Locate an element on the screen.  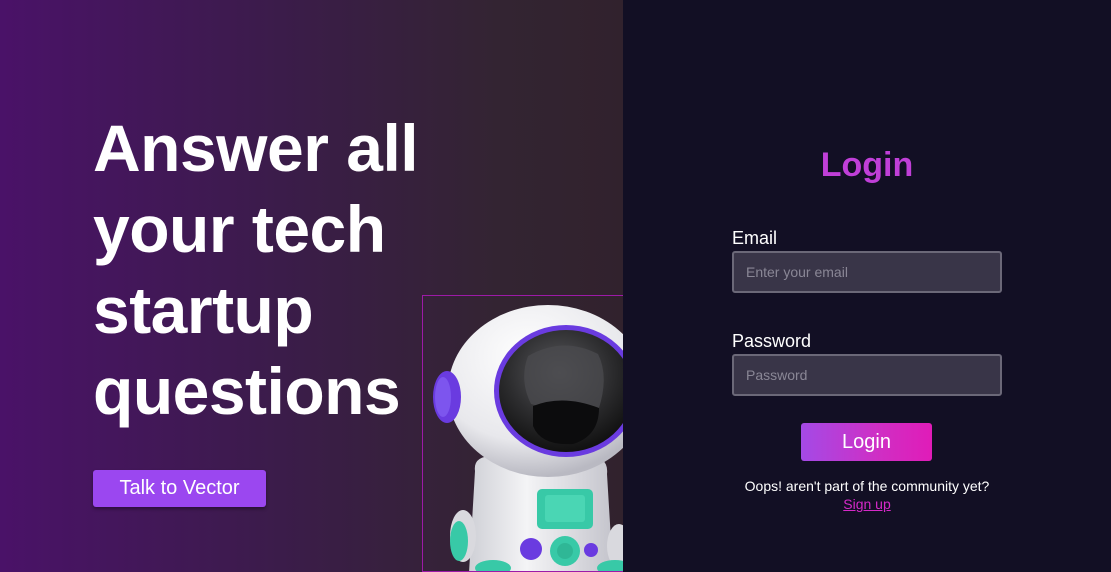
astronaut-illustration is located at coordinates (522, 433).